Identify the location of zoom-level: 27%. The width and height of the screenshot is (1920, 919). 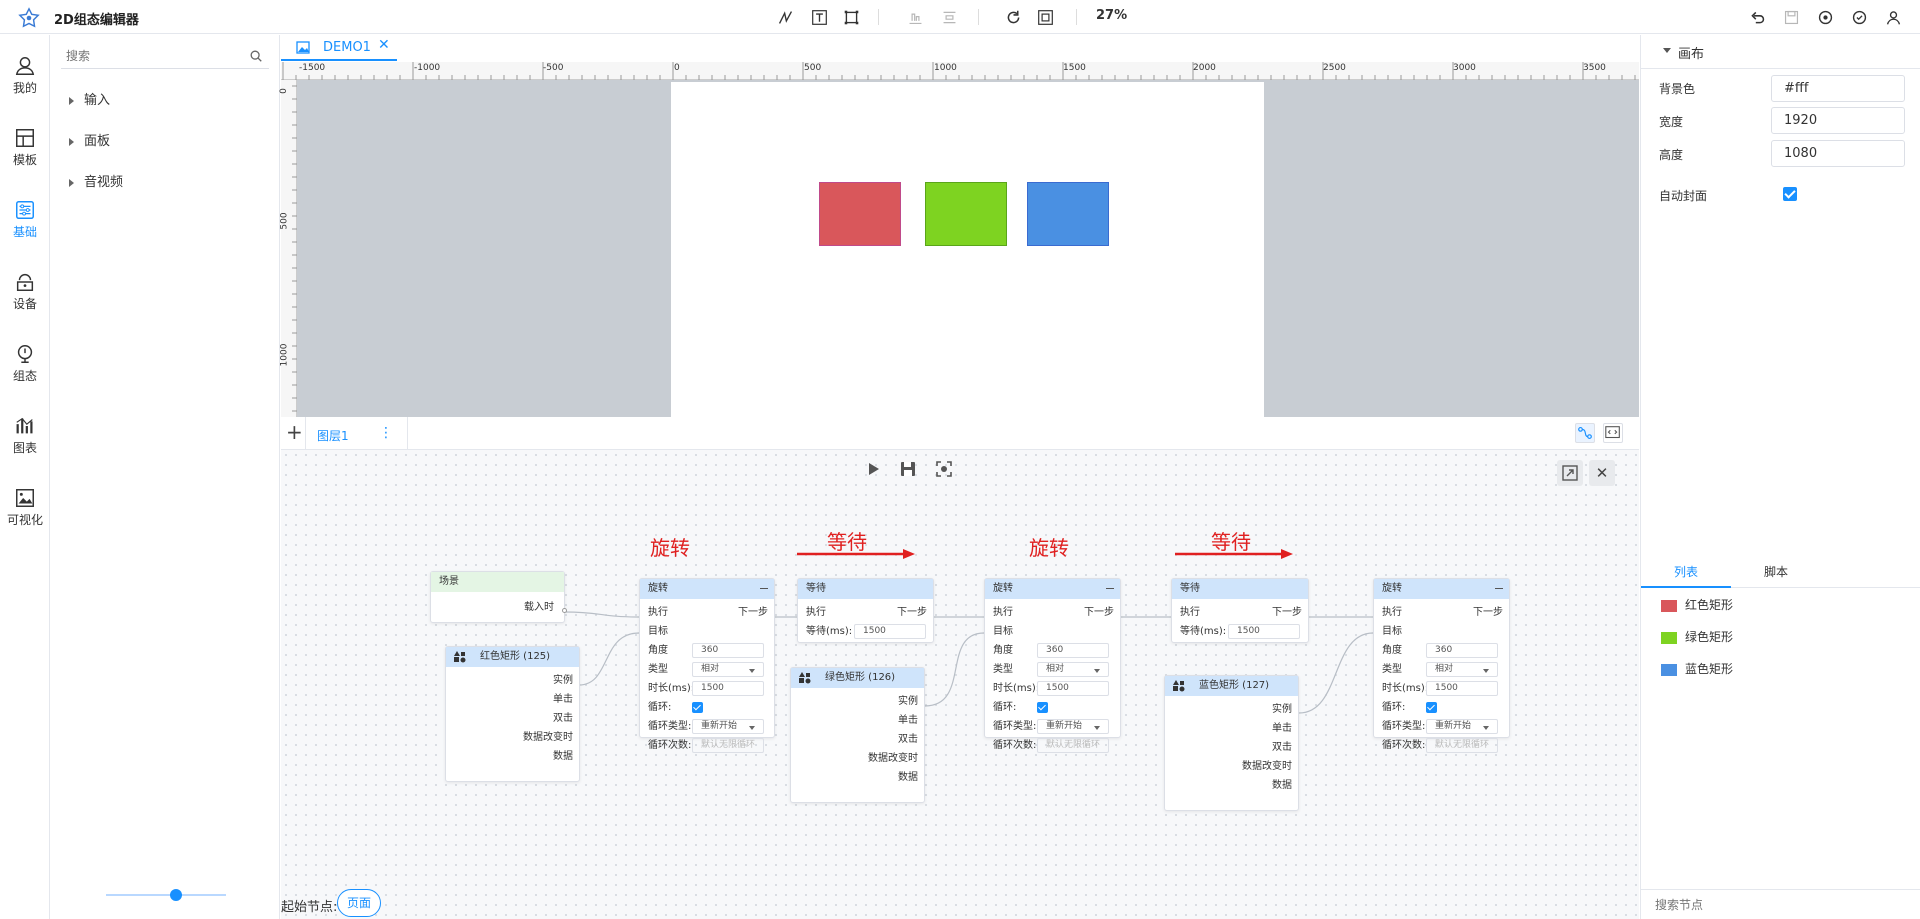
(1111, 15).